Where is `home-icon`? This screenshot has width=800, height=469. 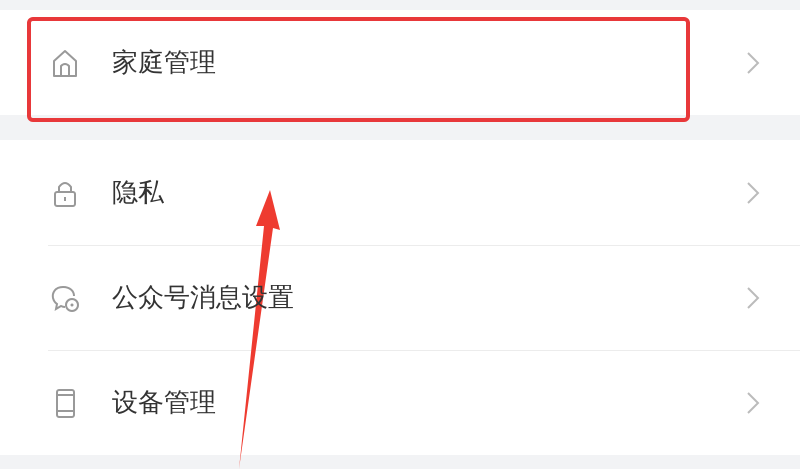 home-icon is located at coordinates (65, 63).